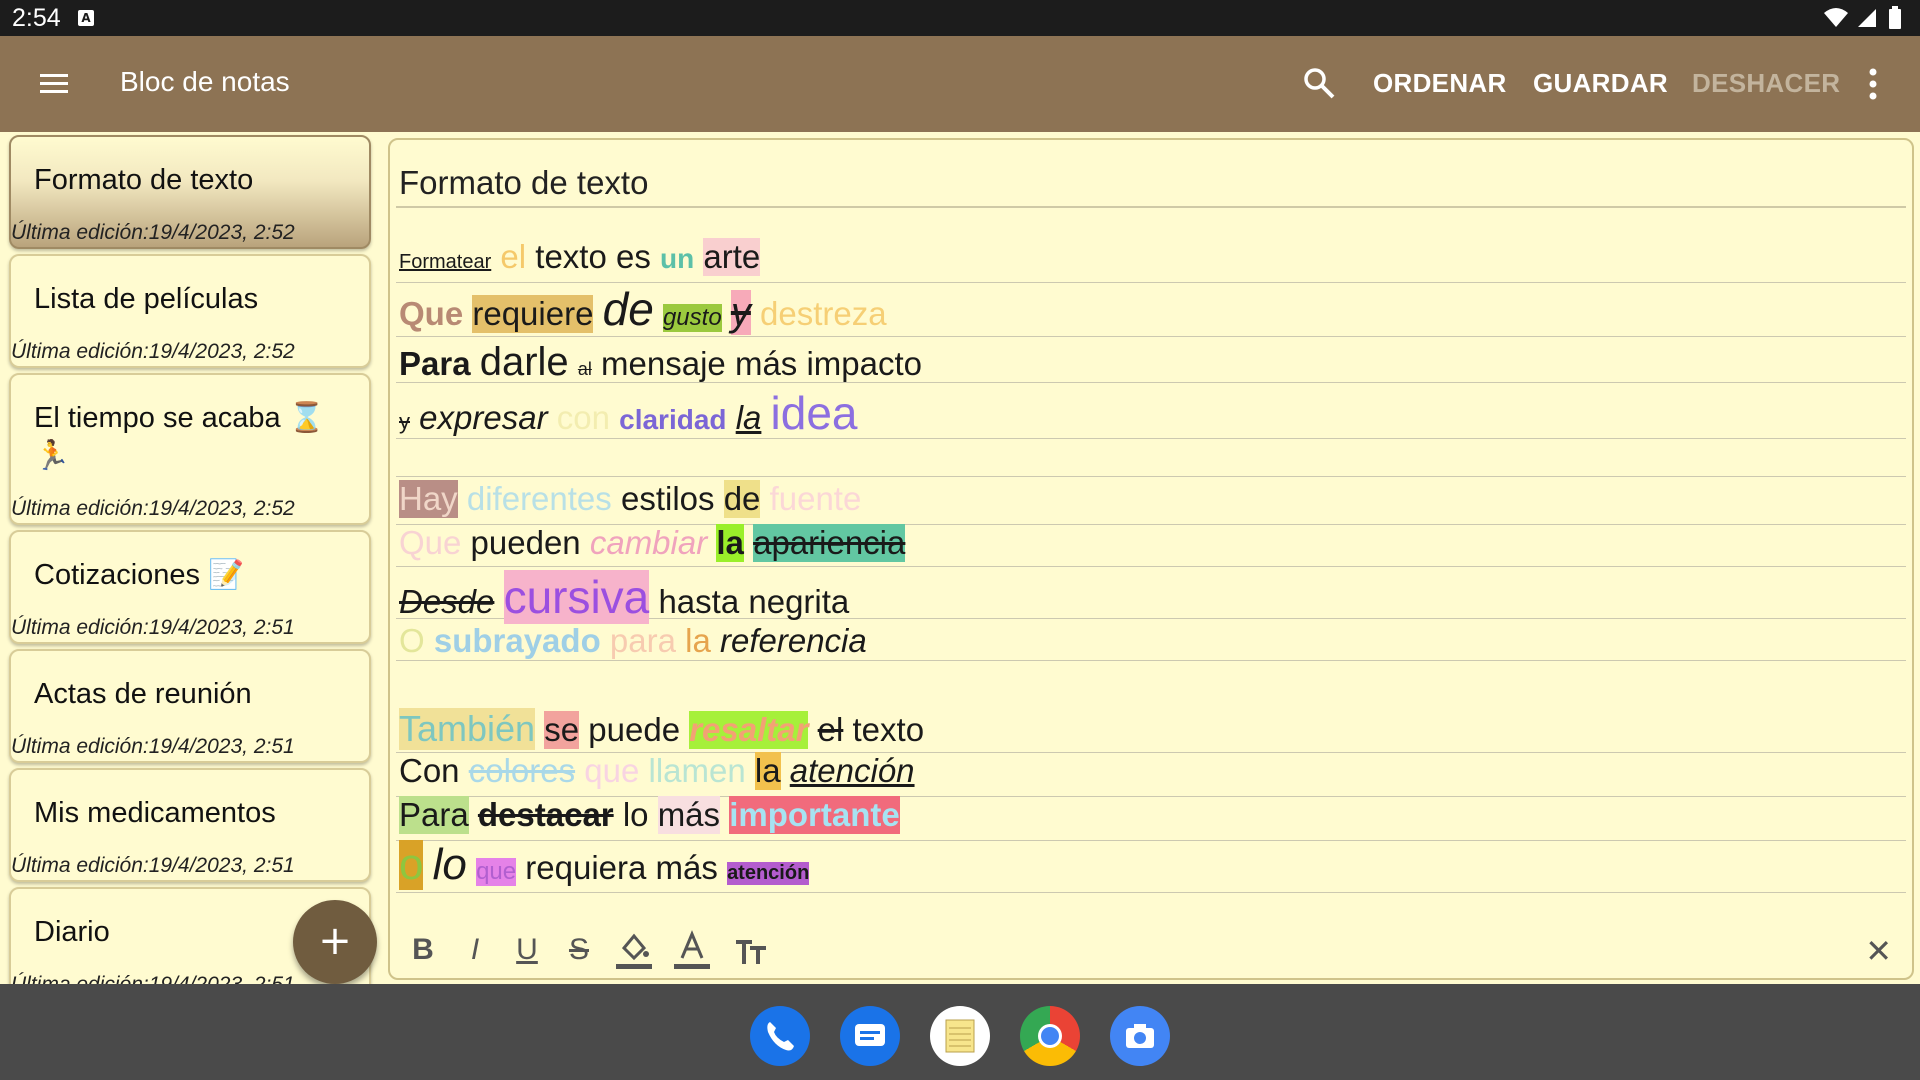 The width and height of the screenshot is (1920, 1080). Describe the element at coordinates (72, 932) in the screenshot. I see `note-title: Diario` at that location.